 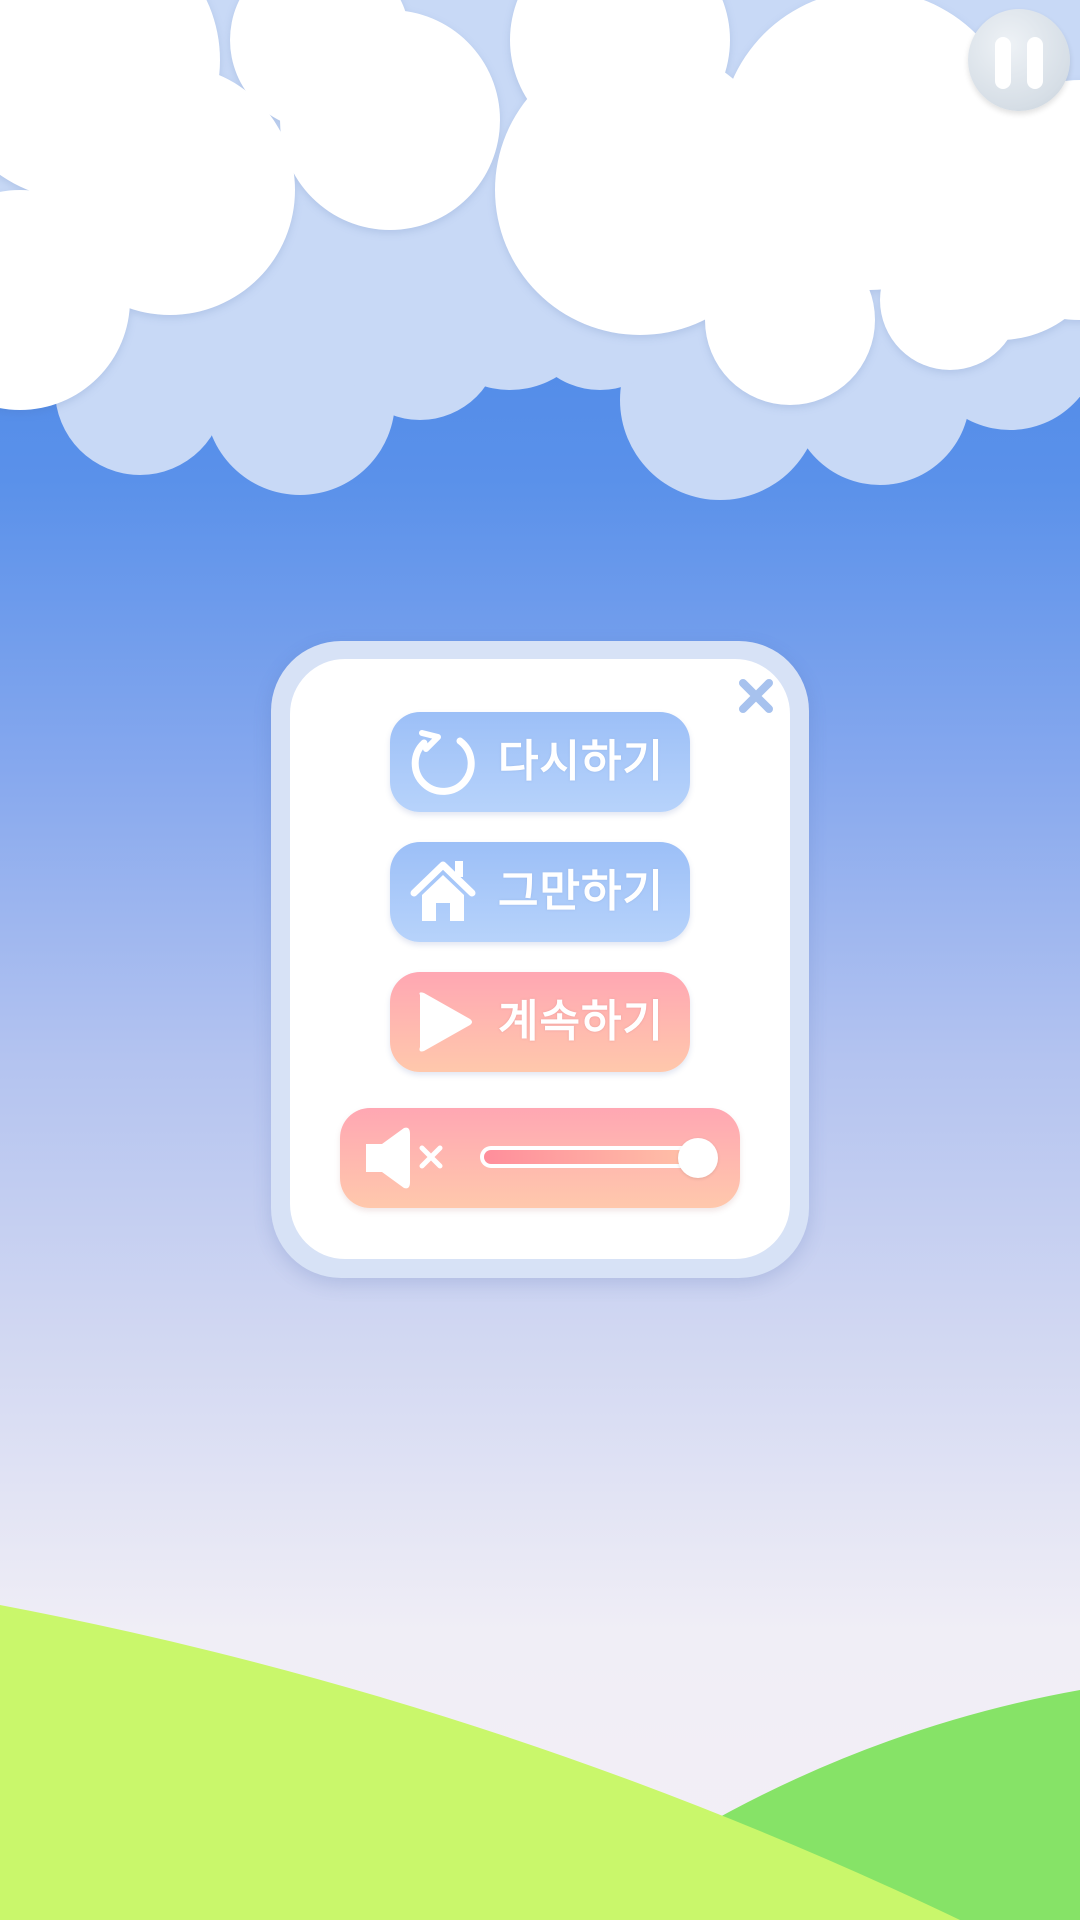 I want to click on pause-button, so click(x=1019, y=60).